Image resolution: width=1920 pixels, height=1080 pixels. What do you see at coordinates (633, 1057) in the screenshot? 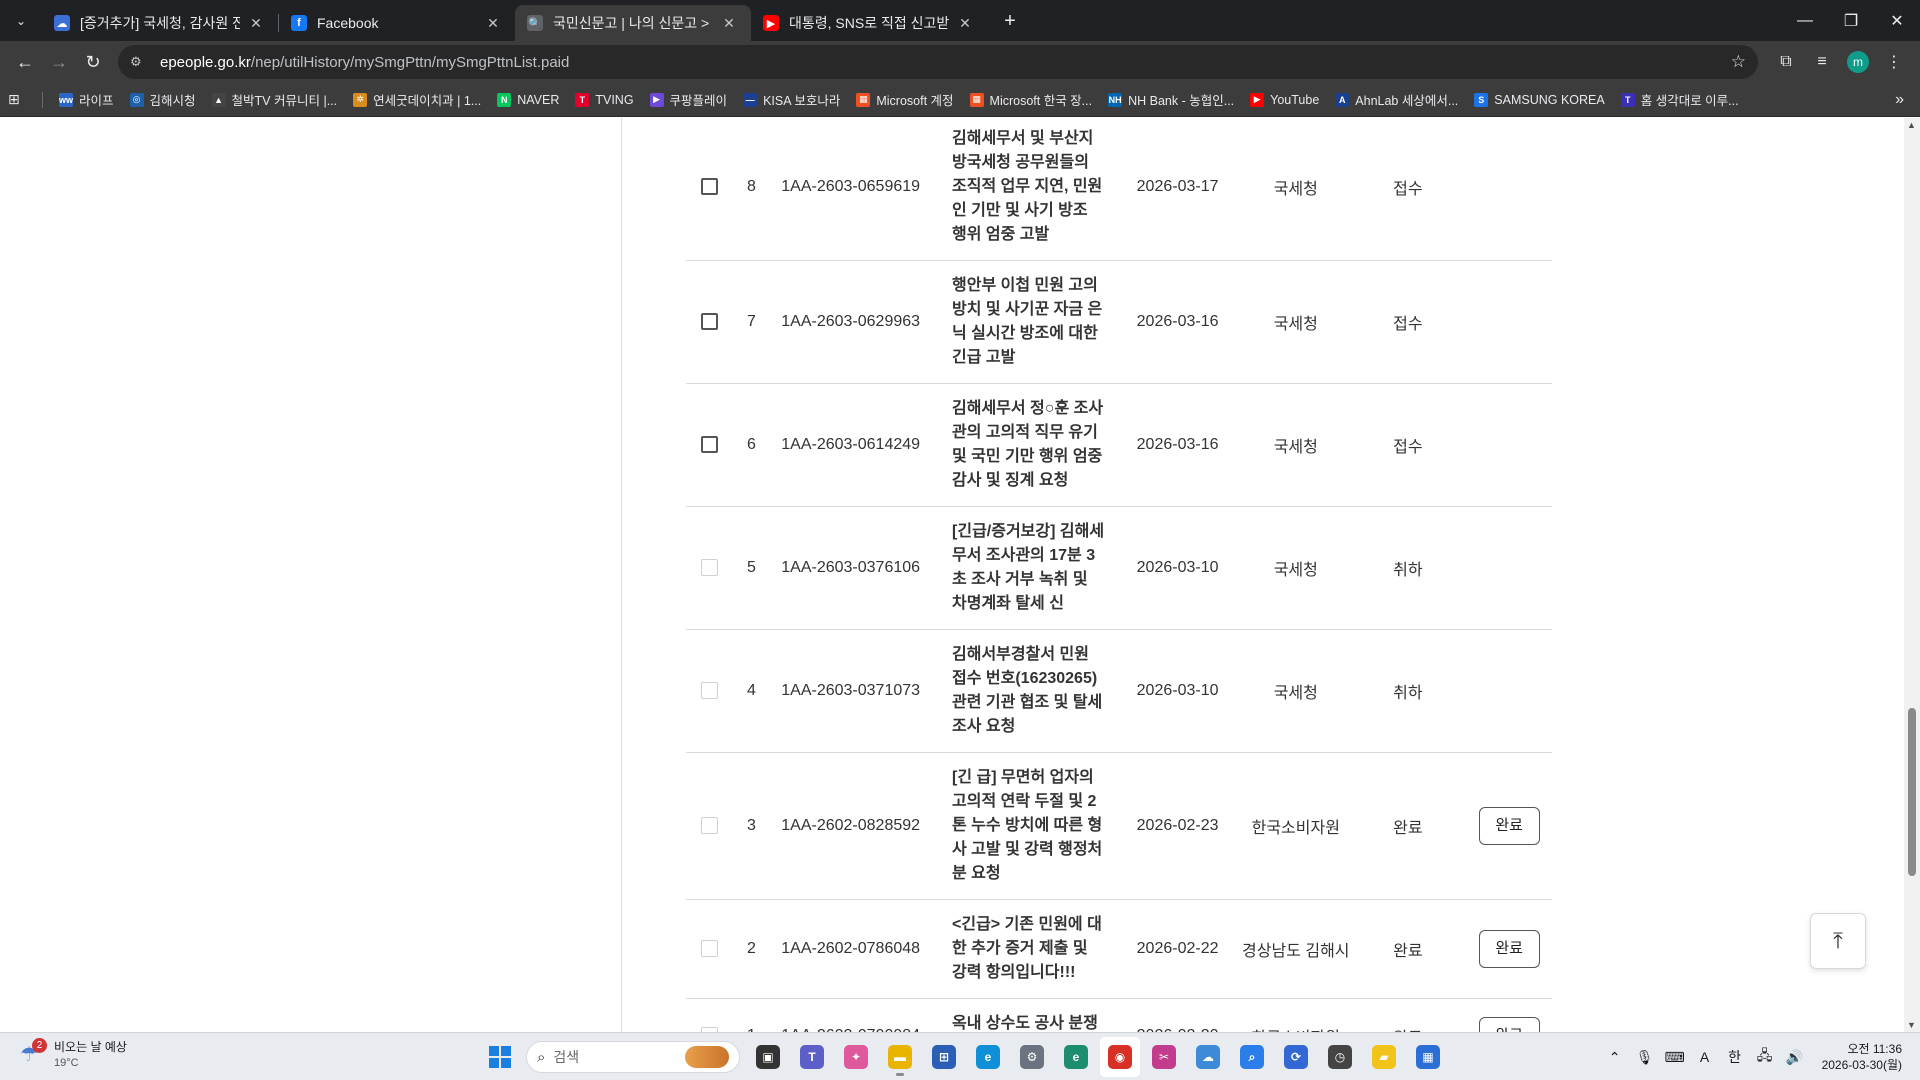
I see `taskbar-search-box: ⌕ 검색` at bounding box center [633, 1057].